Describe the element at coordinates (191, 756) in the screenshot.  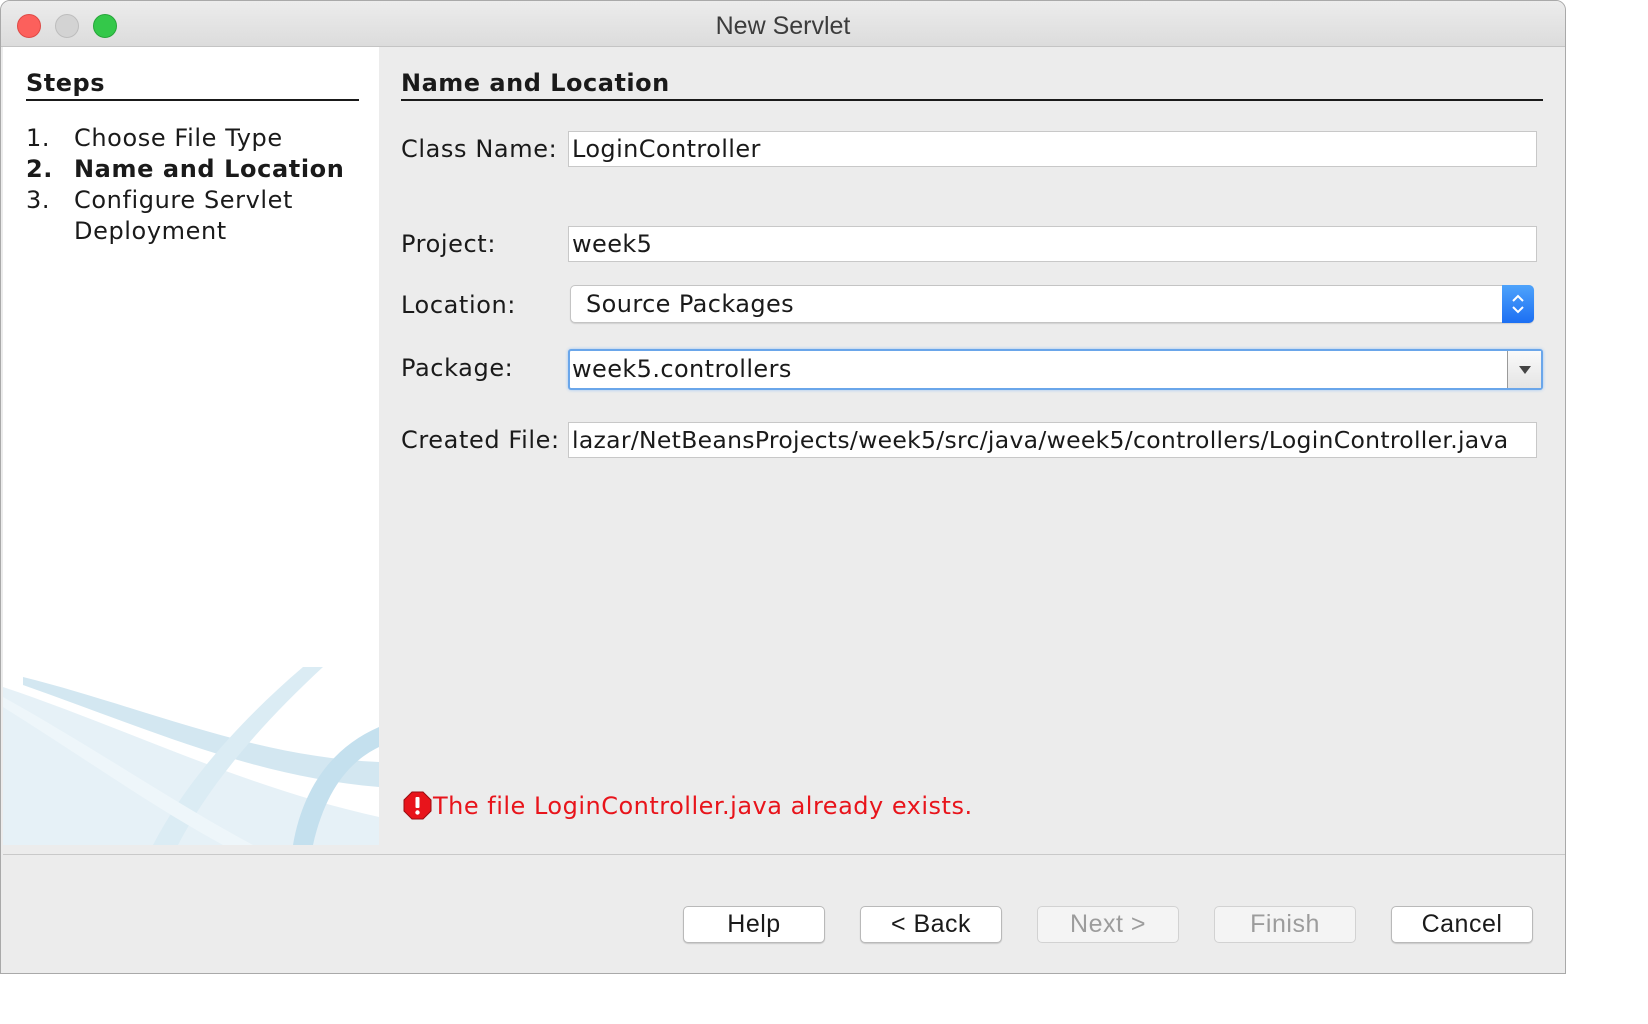
I see `wizard-decoration-image` at that location.